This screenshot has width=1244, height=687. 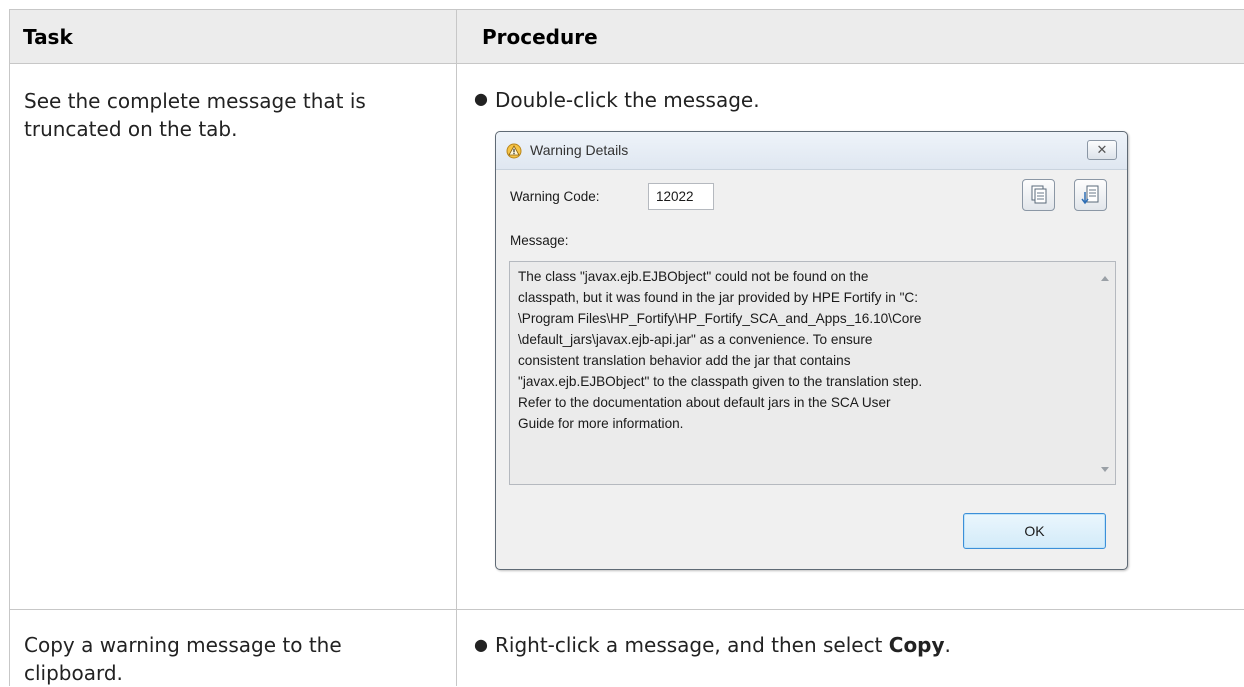 What do you see at coordinates (1105, 278) in the screenshot?
I see `scroll-up-arrow-icon` at bounding box center [1105, 278].